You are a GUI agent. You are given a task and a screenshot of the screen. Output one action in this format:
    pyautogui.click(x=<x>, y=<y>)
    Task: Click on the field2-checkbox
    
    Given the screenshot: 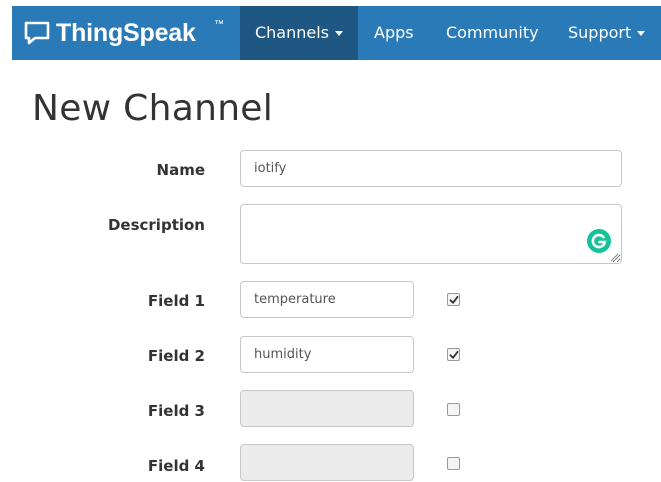 What is the action you would take?
    pyautogui.click(x=453, y=354)
    